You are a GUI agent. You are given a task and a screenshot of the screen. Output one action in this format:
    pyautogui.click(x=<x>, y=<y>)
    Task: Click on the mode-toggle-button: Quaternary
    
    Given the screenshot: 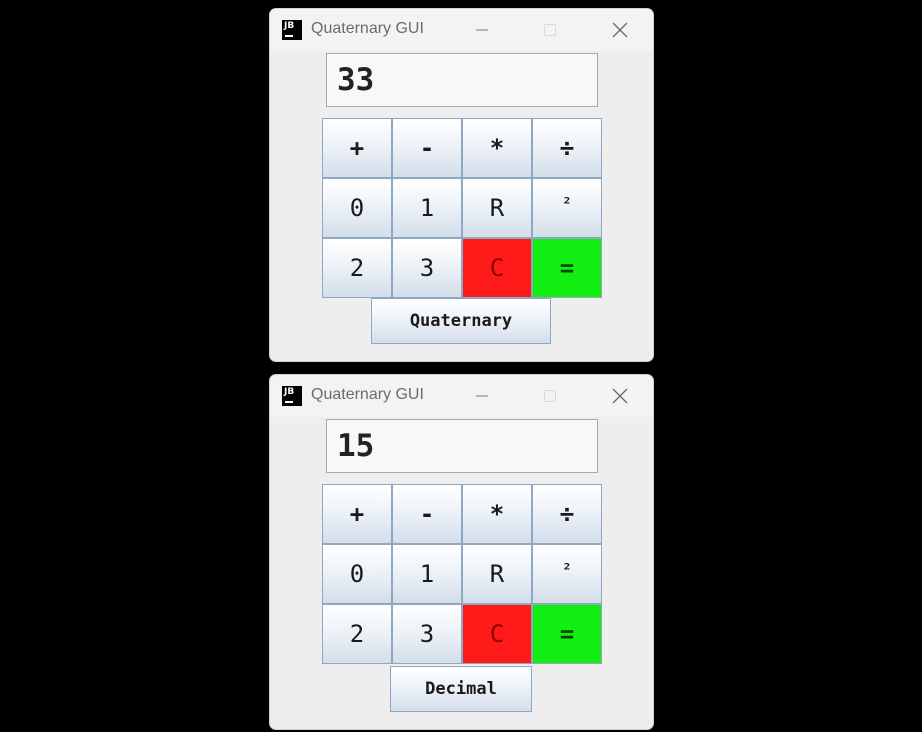 What is the action you would take?
    pyautogui.click(x=461, y=321)
    